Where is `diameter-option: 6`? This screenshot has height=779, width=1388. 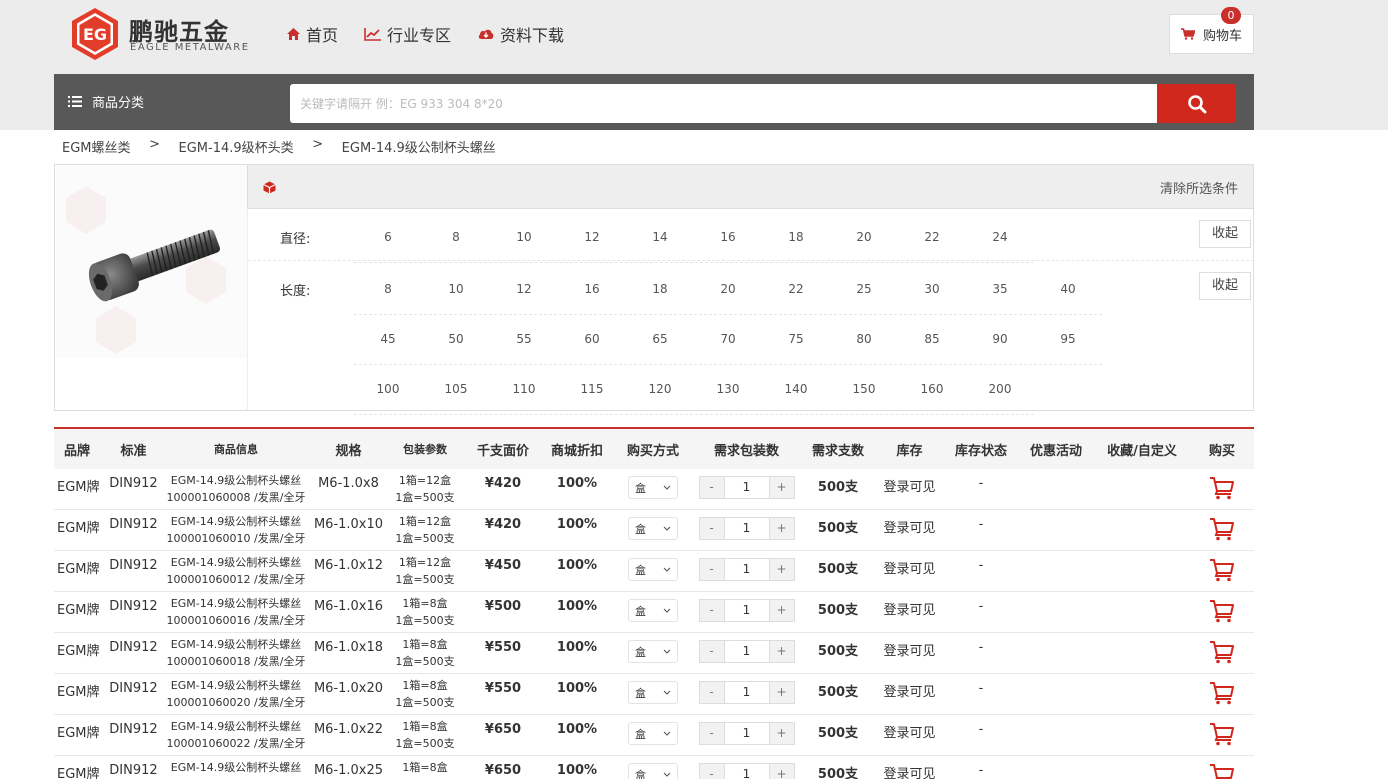
diameter-option: 6 is located at coordinates (388, 237).